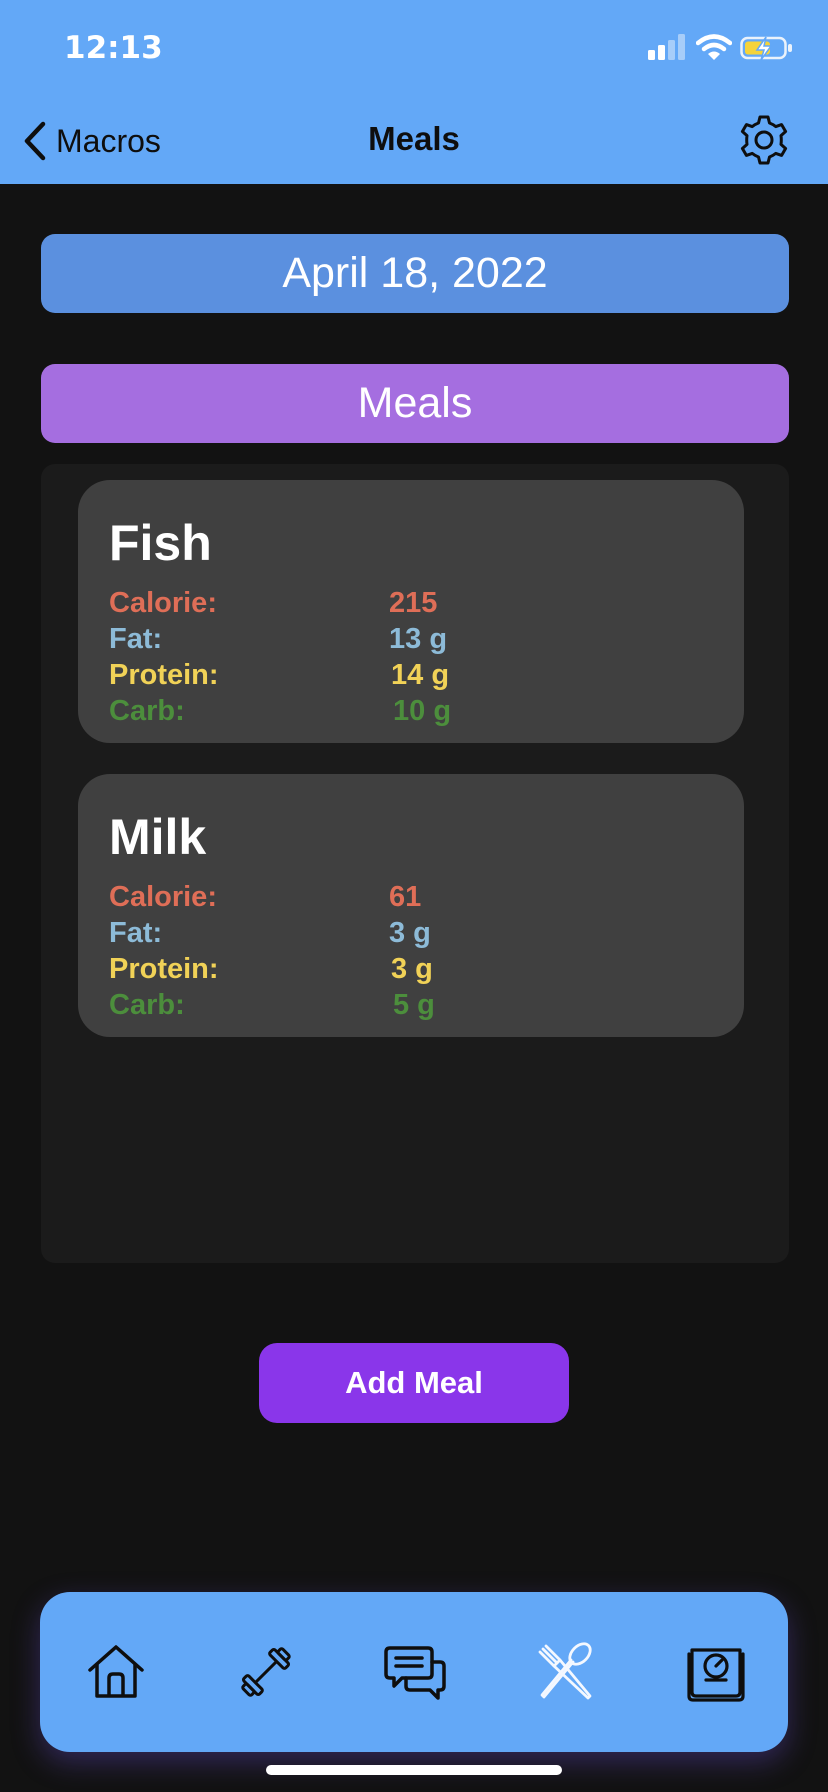 This screenshot has height=1792, width=828. What do you see at coordinates (716, 1675) in the screenshot?
I see `scale-icon` at bounding box center [716, 1675].